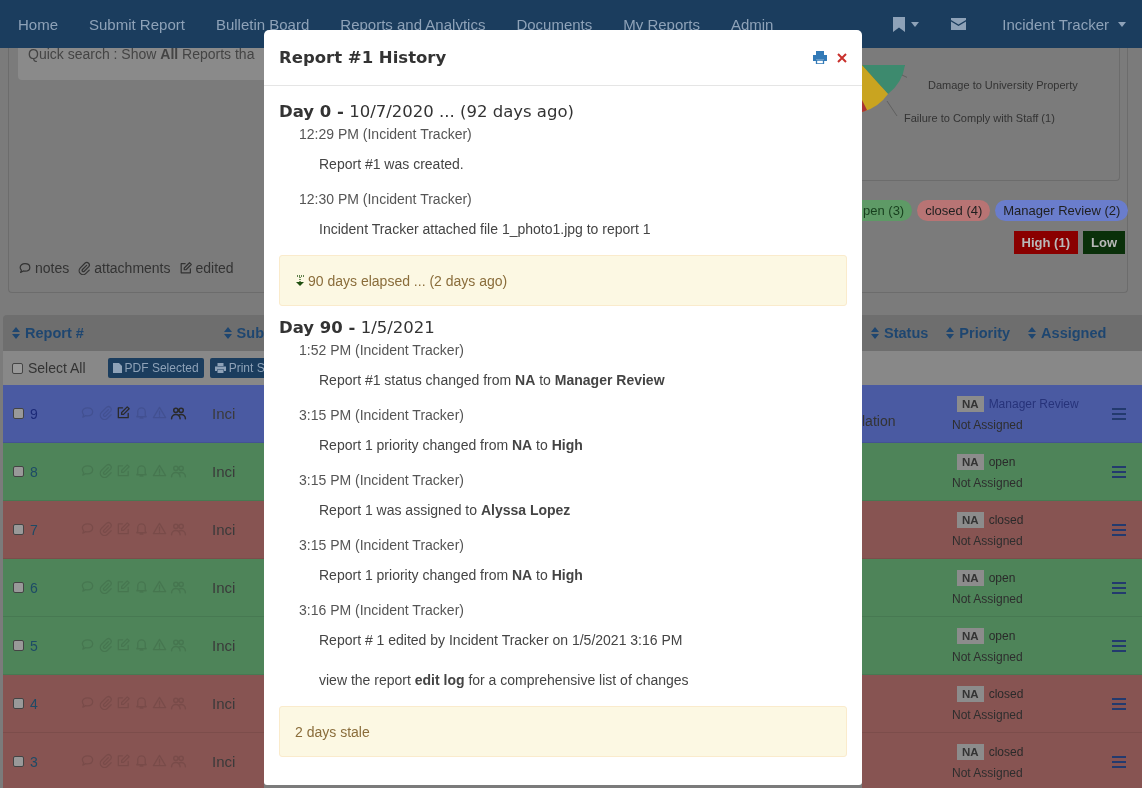 The height and width of the screenshot is (788, 1142). Describe the element at coordinates (413, 24) in the screenshot. I see `nav-link: Reports and Analytics` at that location.